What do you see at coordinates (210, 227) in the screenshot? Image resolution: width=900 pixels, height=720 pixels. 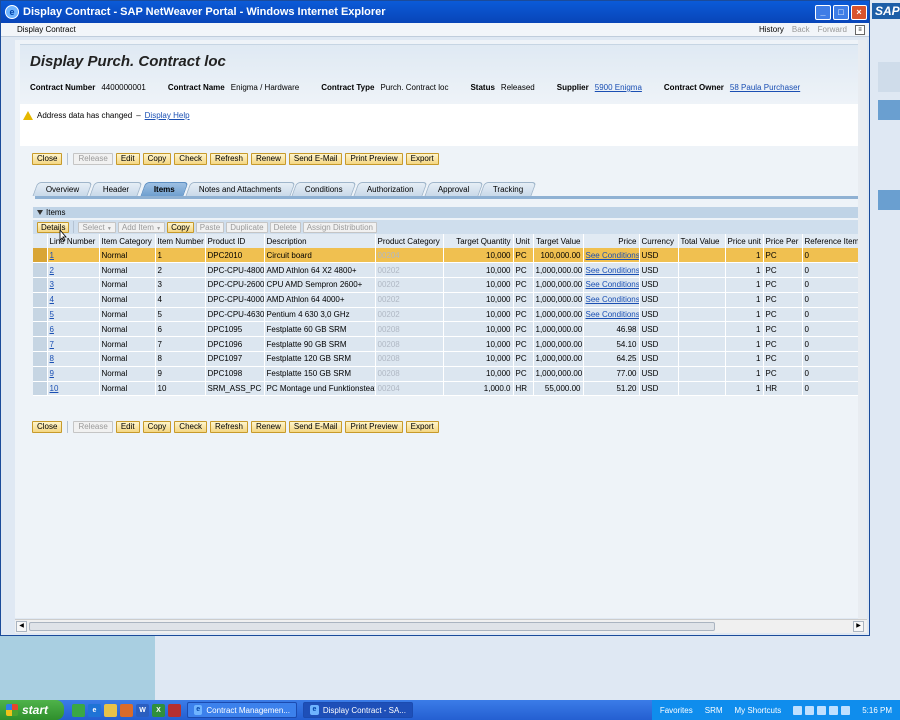 I see `paste-button: Paste` at bounding box center [210, 227].